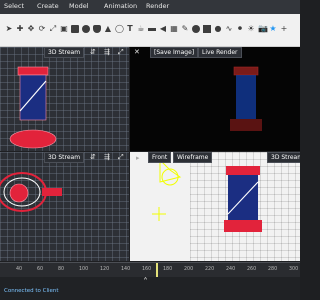 This screenshot has height=300, width=320. I want to click on brush-icon: ✎, so click(185, 29).